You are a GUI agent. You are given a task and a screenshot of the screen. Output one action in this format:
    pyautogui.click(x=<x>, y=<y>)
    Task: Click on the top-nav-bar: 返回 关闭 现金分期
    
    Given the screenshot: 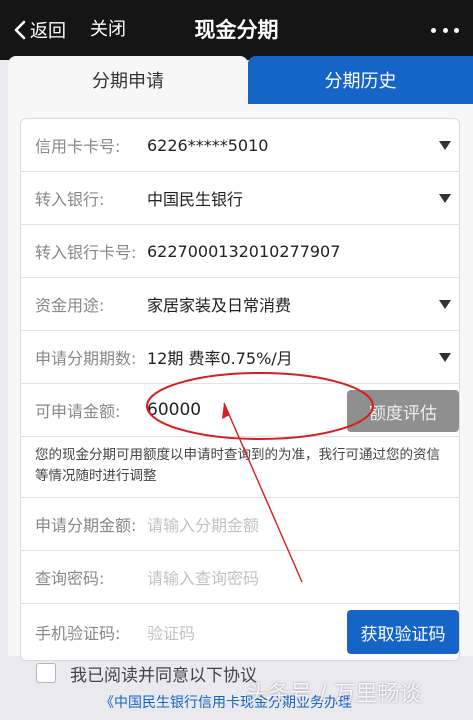 What is the action you would take?
    pyautogui.click(x=236, y=30)
    